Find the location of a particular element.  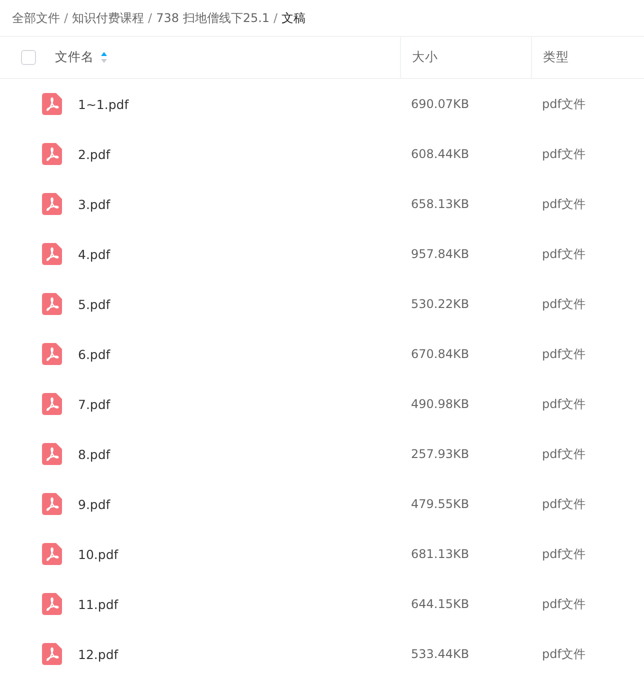

file-size: 479.55KB is located at coordinates (440, 504).